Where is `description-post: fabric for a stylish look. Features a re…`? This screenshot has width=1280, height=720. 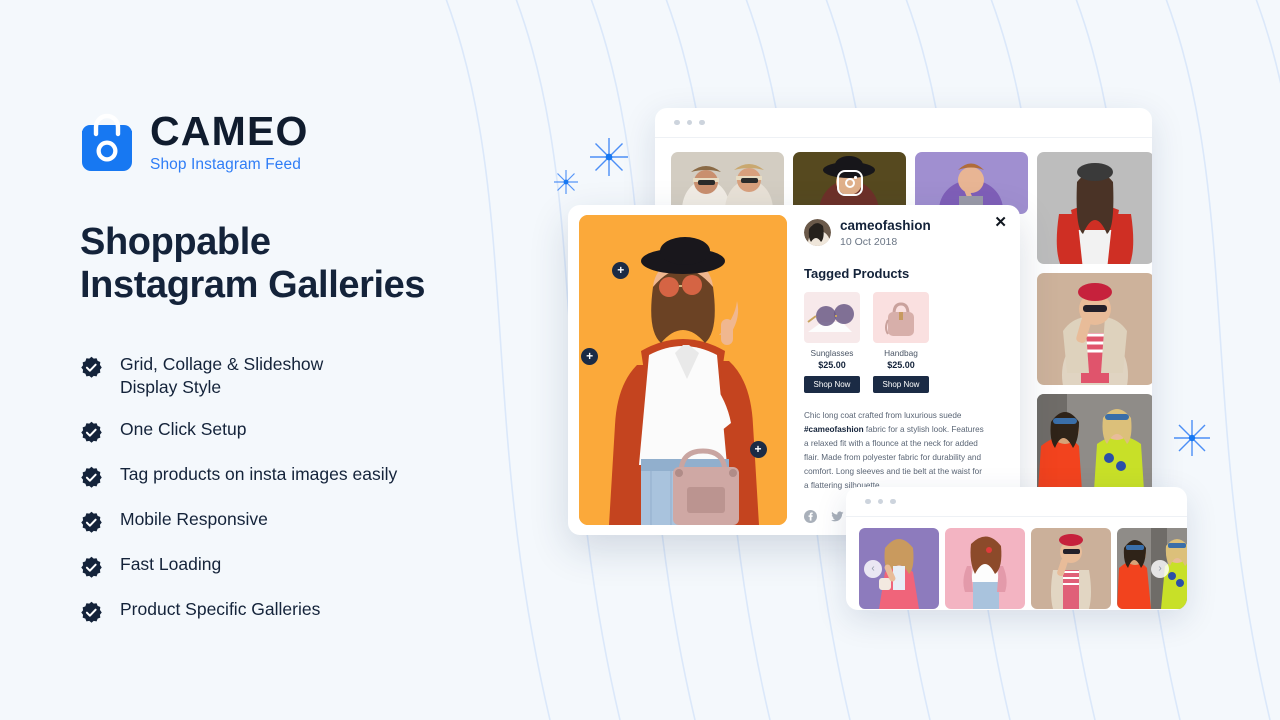 description-post: fabric for a stylish look. Features a re… is located at coordinates (894, 457).